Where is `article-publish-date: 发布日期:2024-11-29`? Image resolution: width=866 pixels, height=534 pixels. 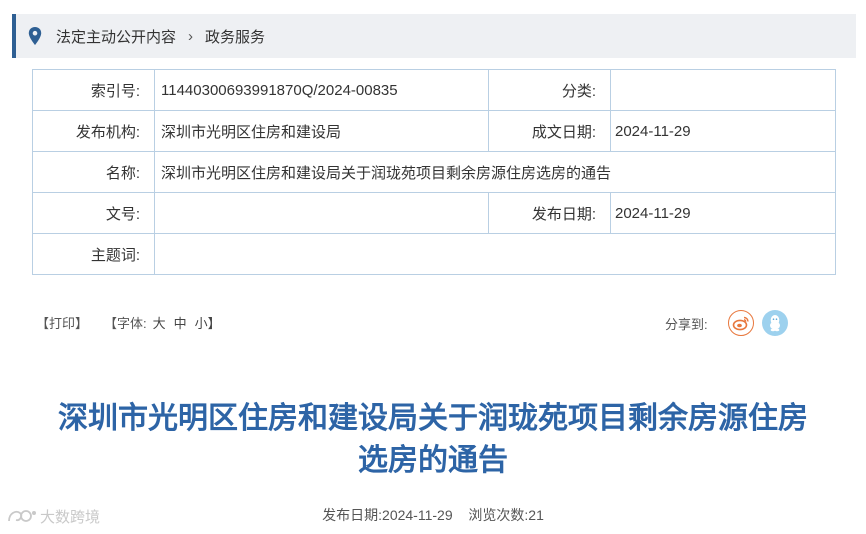
article-publish-date: 发布日期:2024-11-29 is located at coordinates (387, 515).